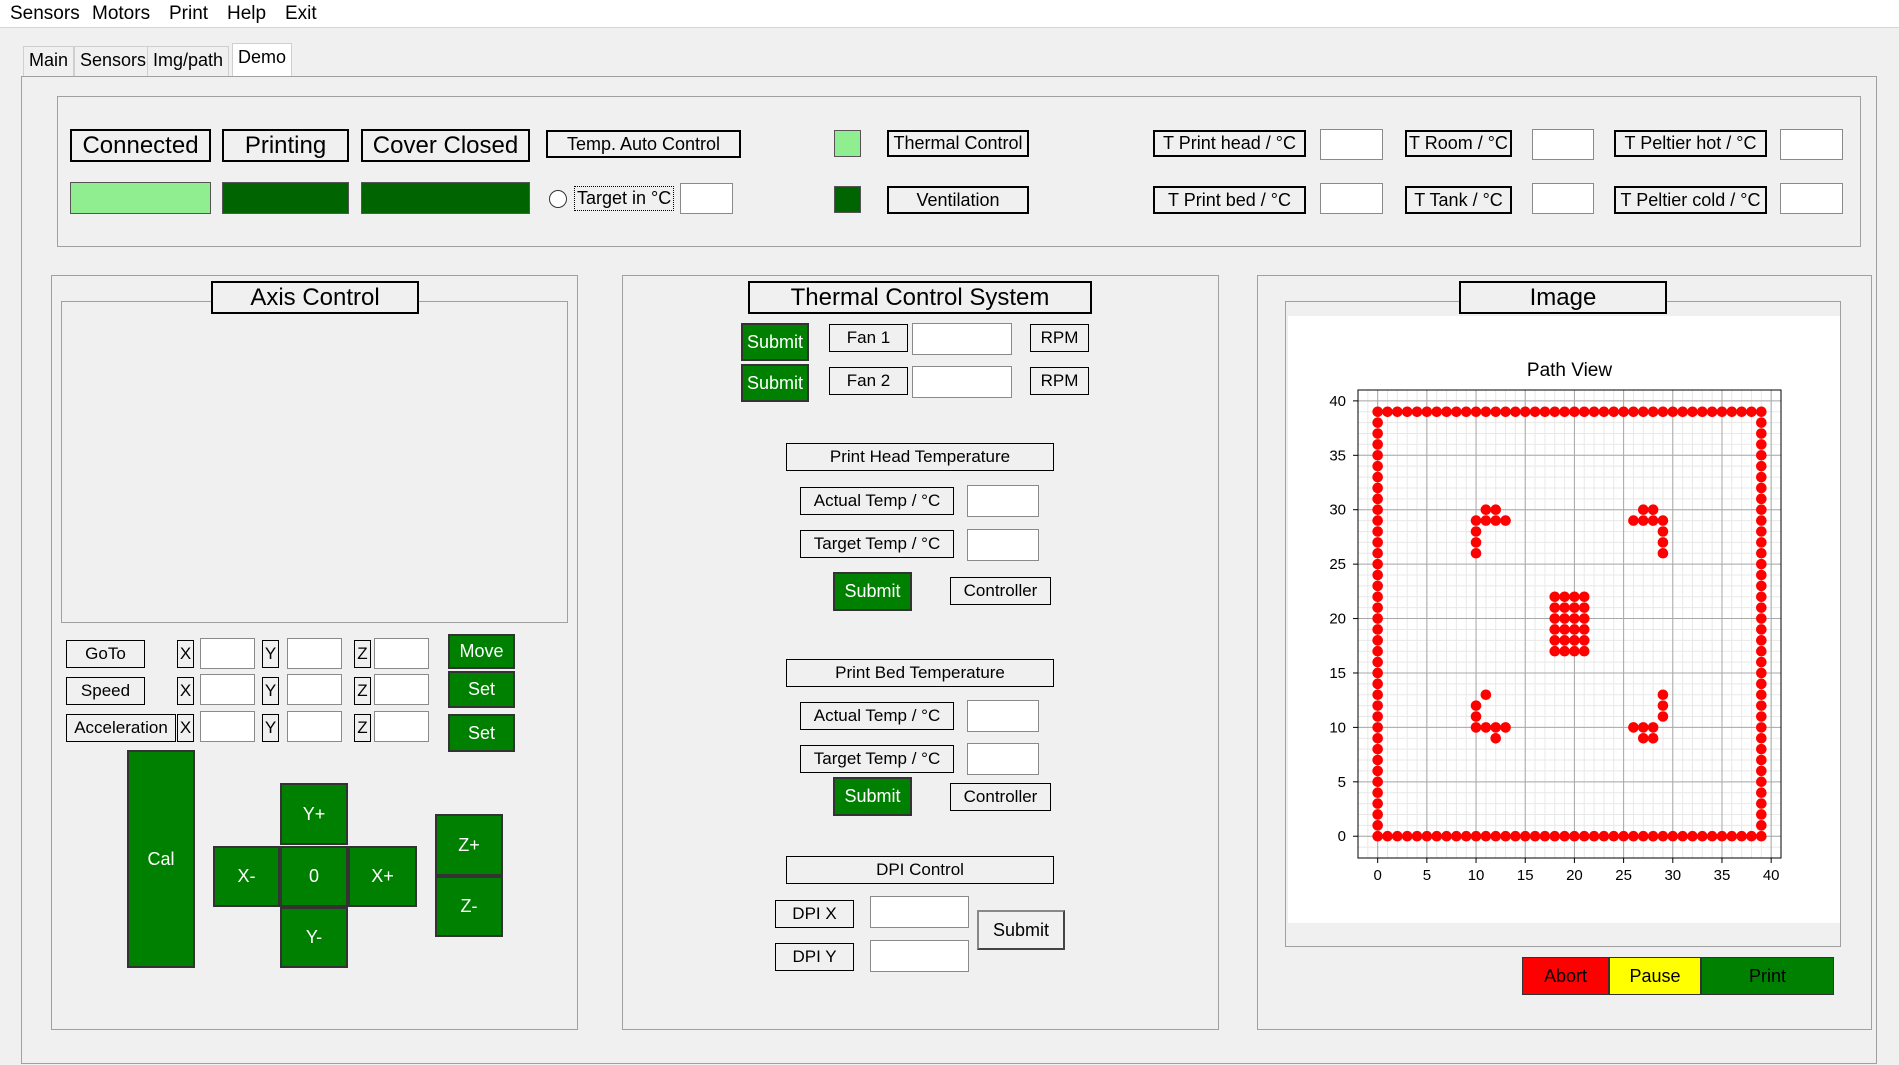 This screenshot has width=1899, height=1065. What do you see at coordinates (362, 691) in the screenshot?
I see `speed-z-label: Z` at bounding box center [362, 691].